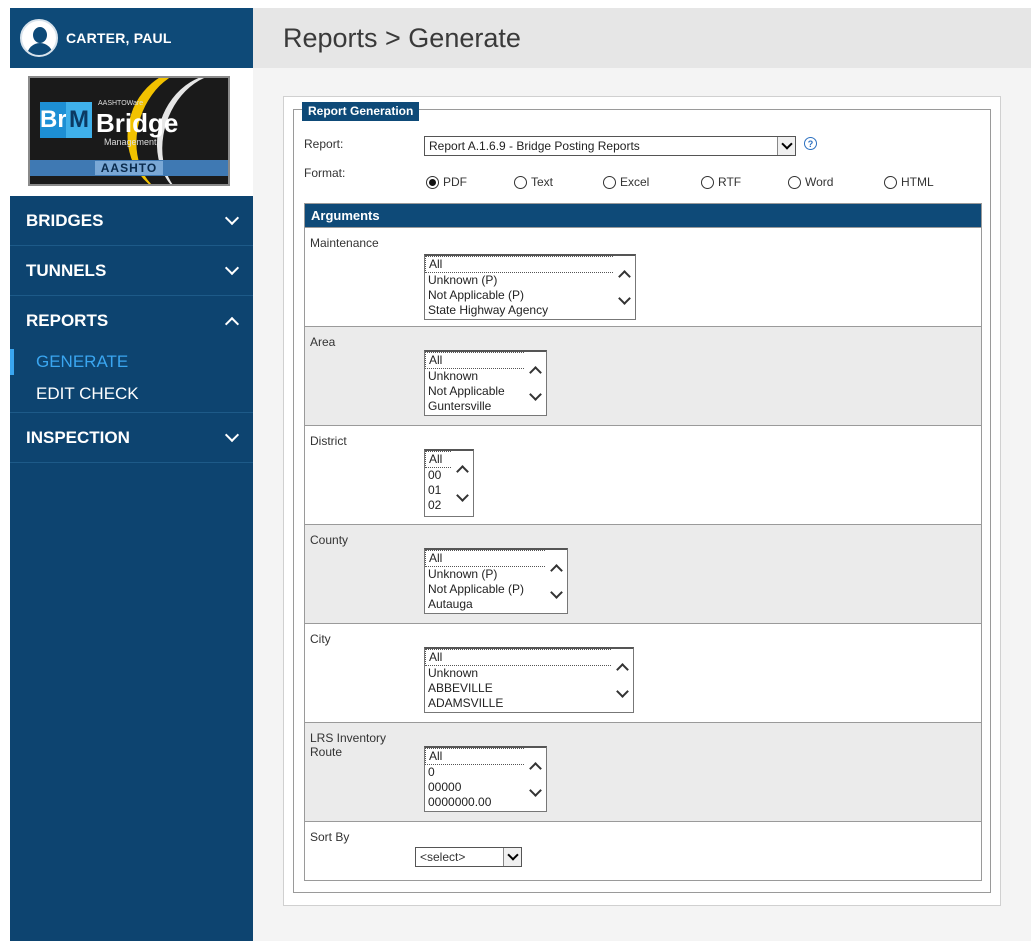 This screenshot has width=1031, height=941. I want to click on arg-row-city: City All Unknown ABBEVILLE ADAMSVILLE, so click(643, 672).